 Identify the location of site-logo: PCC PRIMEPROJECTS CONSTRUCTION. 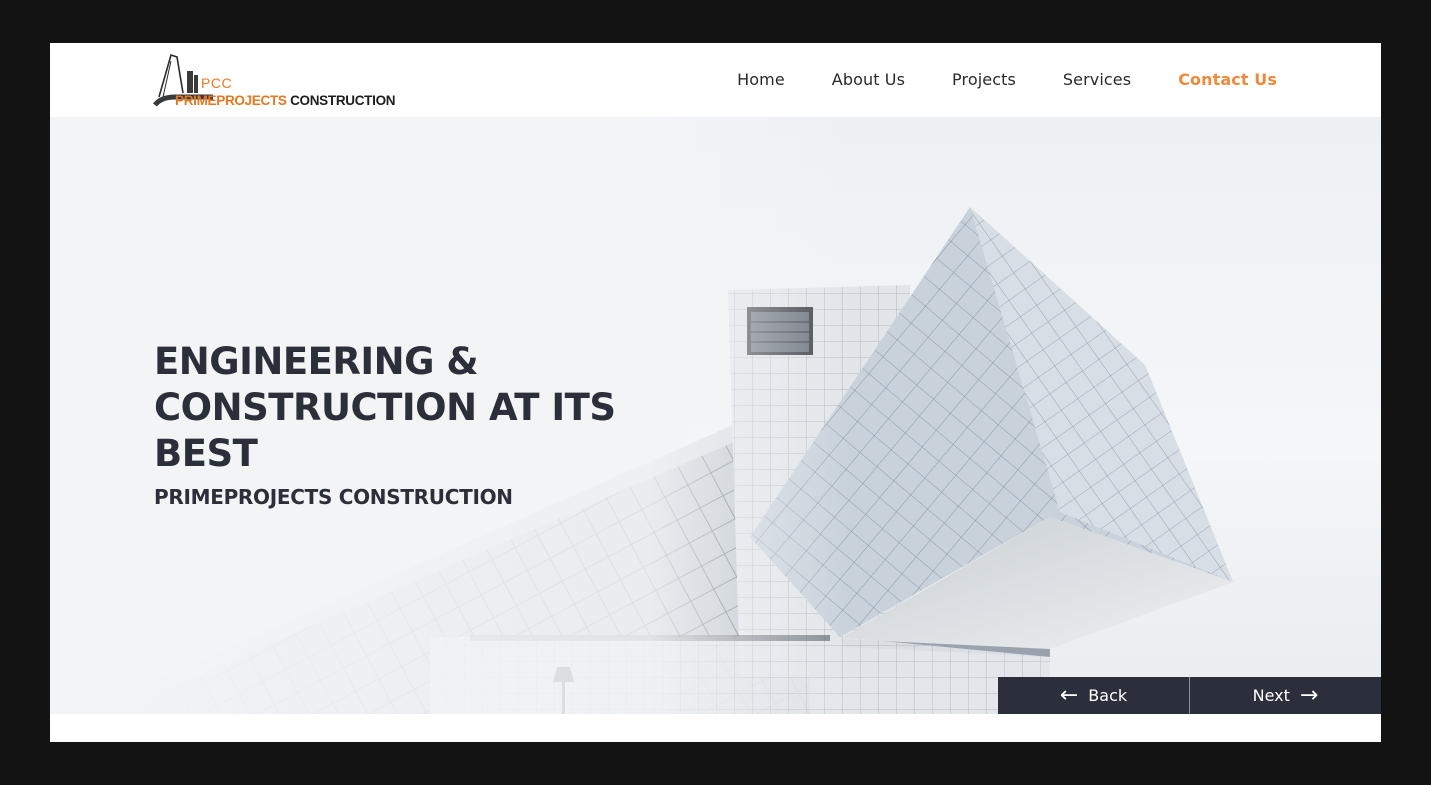
(278, 82).